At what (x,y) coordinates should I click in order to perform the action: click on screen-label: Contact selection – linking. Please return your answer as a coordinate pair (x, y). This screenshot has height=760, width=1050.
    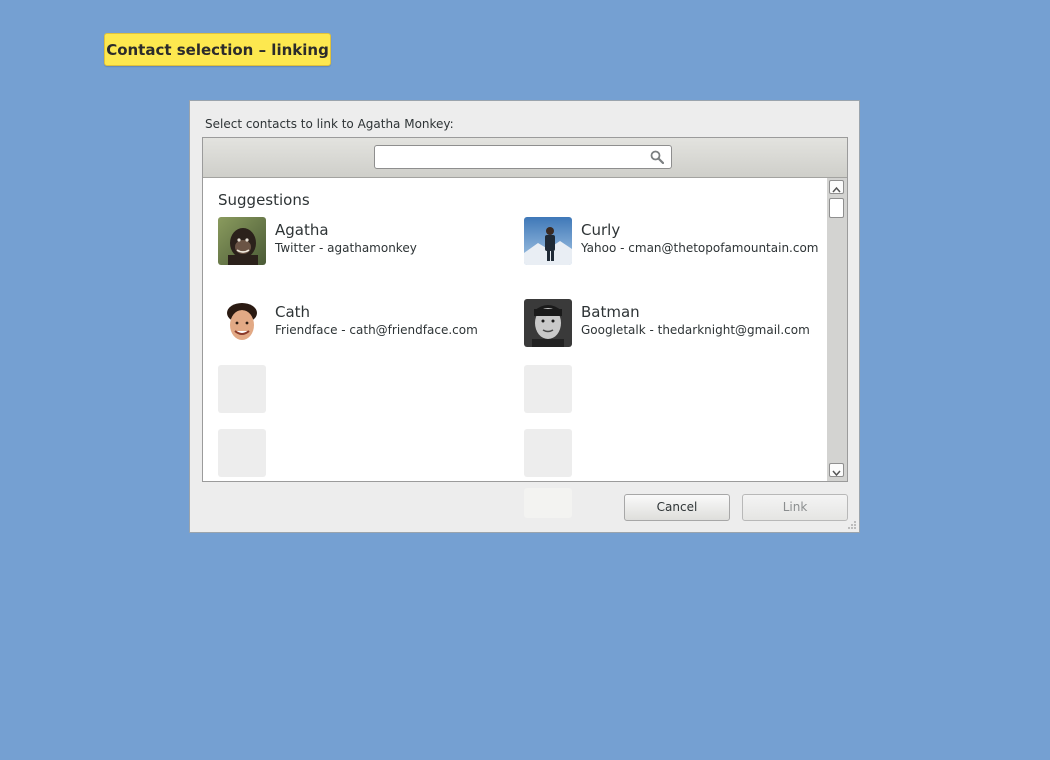
    Looking at the image, I should click on (217, 49).